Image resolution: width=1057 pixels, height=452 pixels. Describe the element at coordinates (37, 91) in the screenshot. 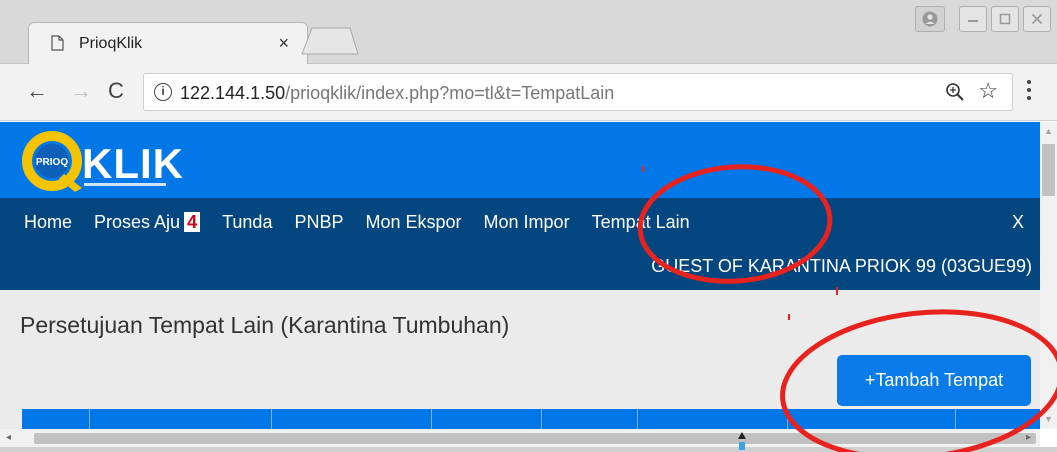

I see `back-arrow-icon: ←` at that location.